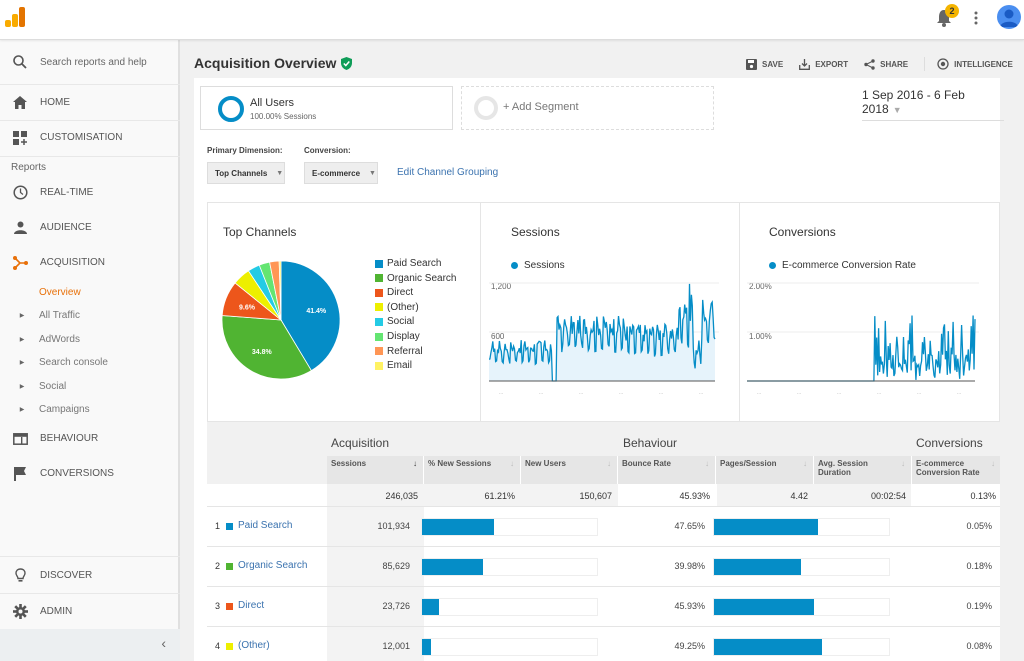 This screenshot has width=1024, height=661. I want to click on column-header: E-commerce Conversion Rate ↓, so click(956, 470).